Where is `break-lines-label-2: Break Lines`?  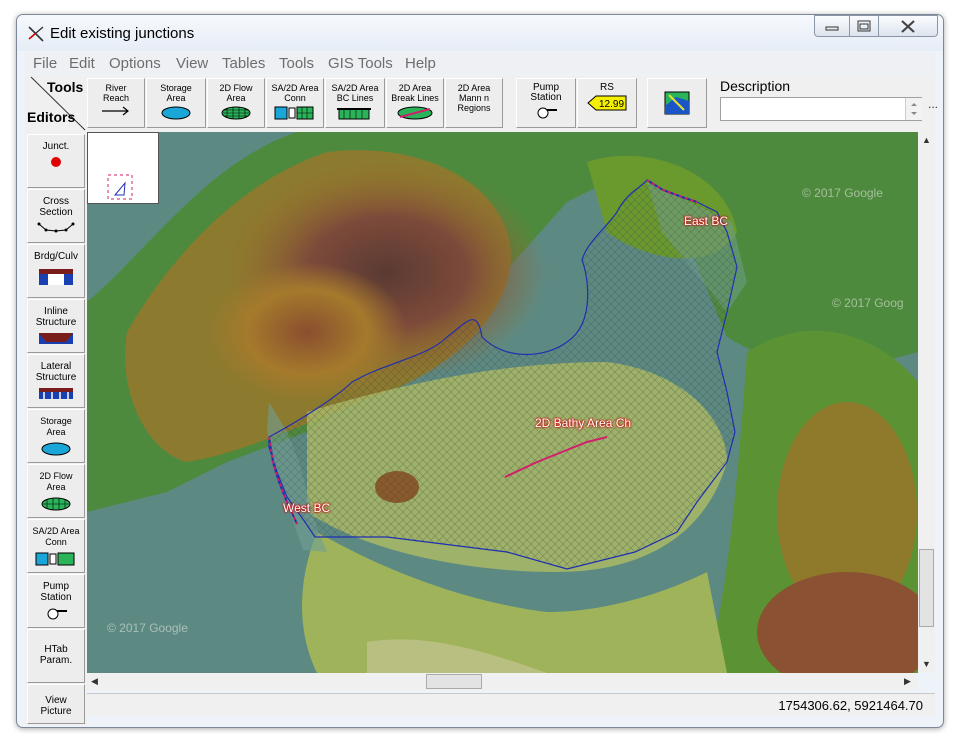 break-lines-label-2: Break Lines is located at coordinates (415, 98).